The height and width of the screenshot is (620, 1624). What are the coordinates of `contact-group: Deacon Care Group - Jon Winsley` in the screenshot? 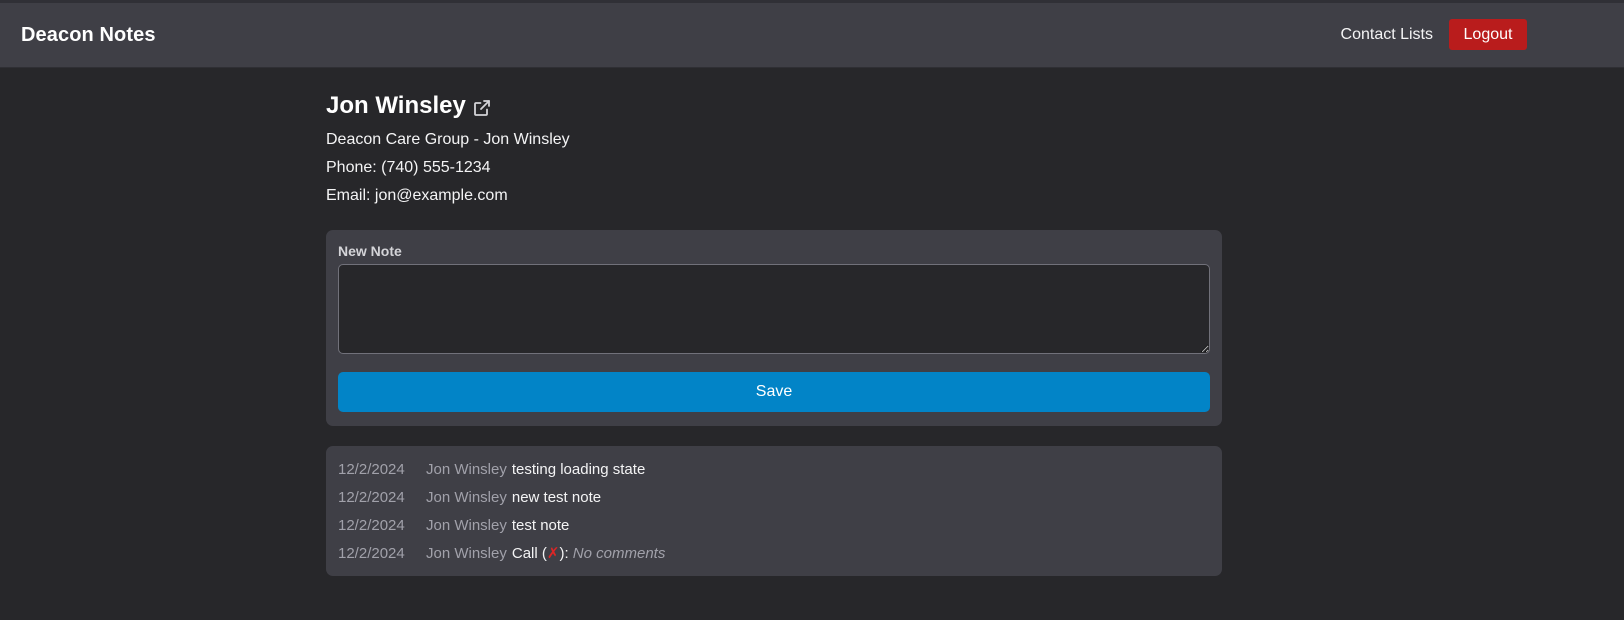 It's located at (448, 139).